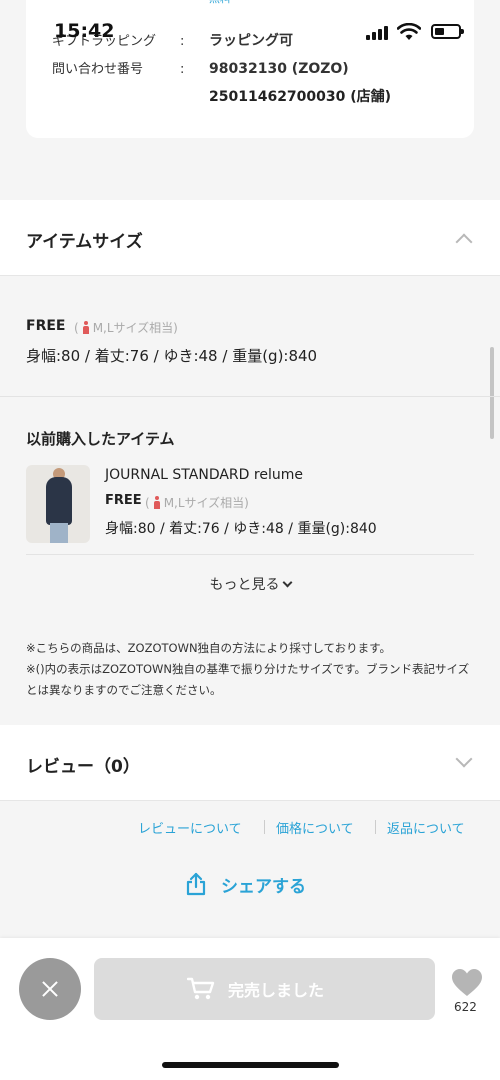  Describe the element at coordinates (250, 828) in the screenshot. I see `info-links: レビューについて 価格について 返品について` at that location.